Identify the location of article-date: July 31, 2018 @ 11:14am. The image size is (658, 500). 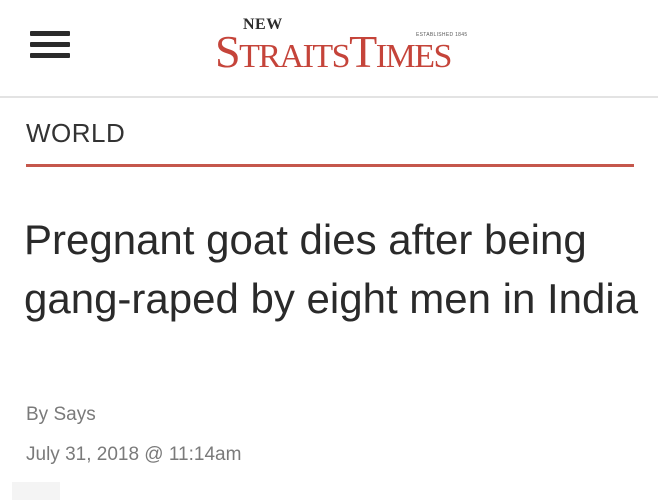
(134, 454).